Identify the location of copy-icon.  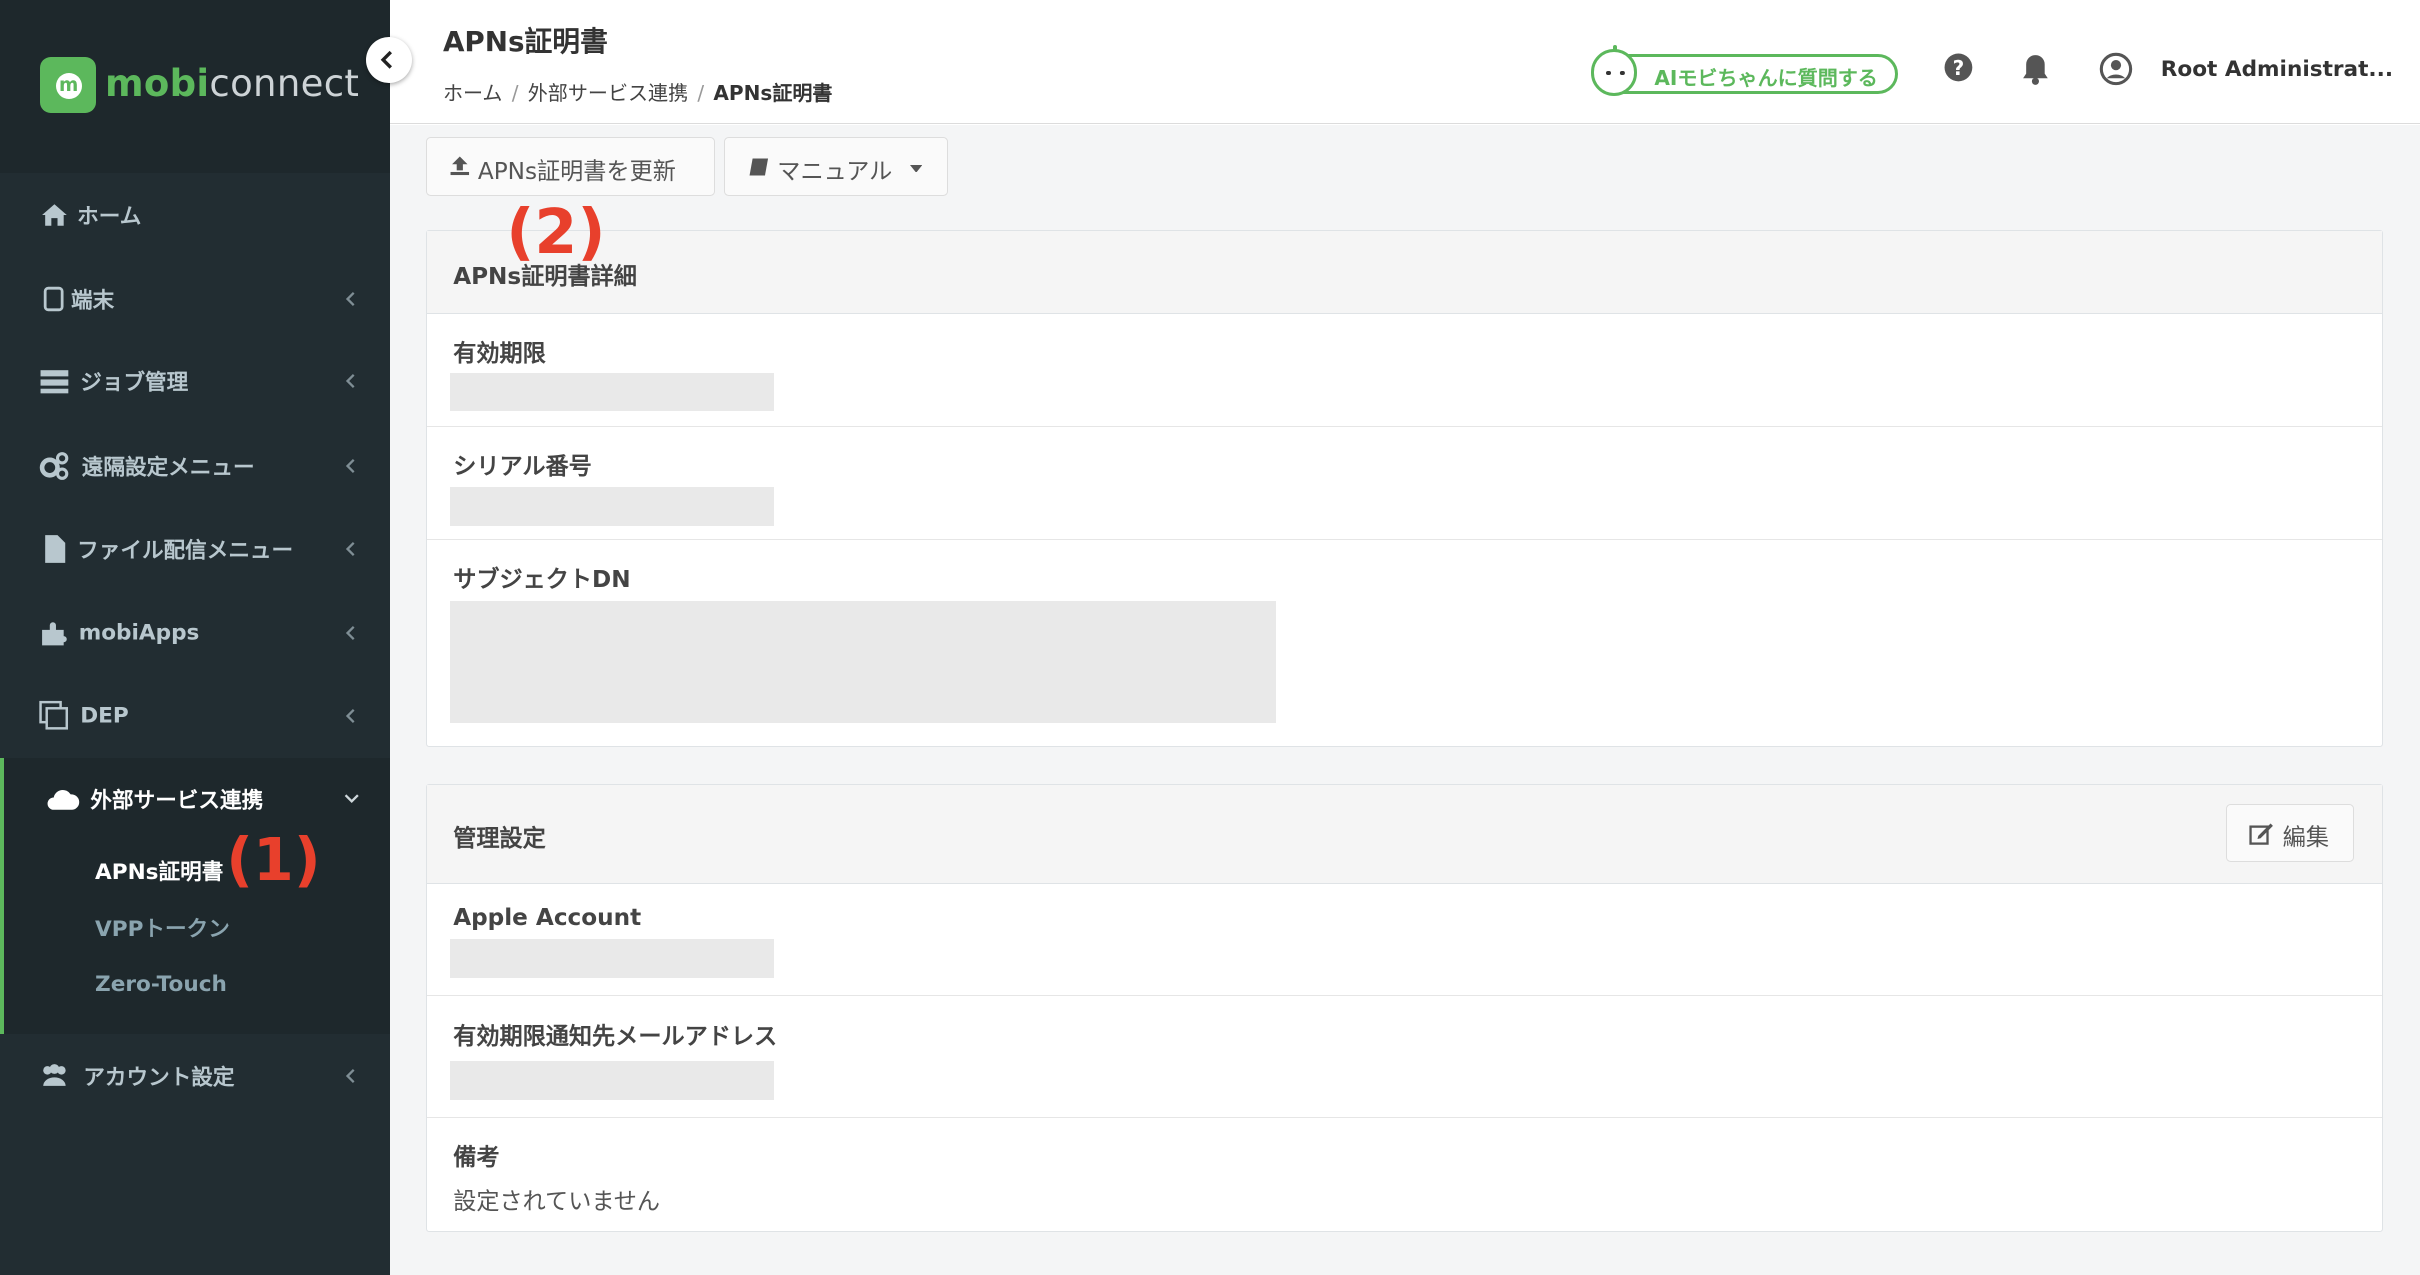
(53, 715).